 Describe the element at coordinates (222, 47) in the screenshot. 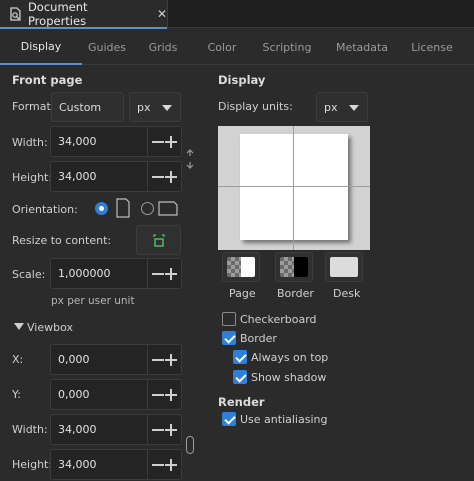

I see `tab-color: Color` at that location.